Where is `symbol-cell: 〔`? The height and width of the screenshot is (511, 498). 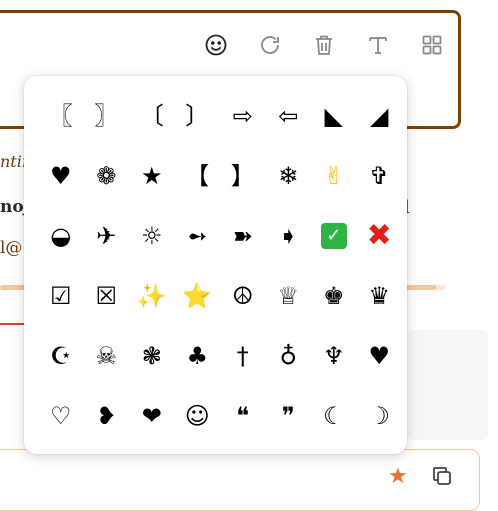 symbol-cell: 〔 is located at coordinates (152, 116).